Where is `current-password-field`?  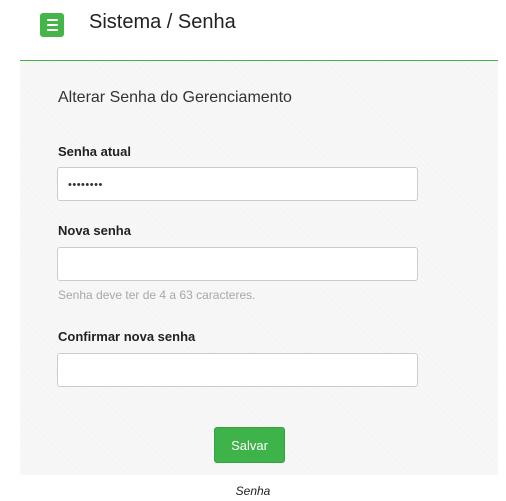 current-password-field is located at coordinates (237, 184).